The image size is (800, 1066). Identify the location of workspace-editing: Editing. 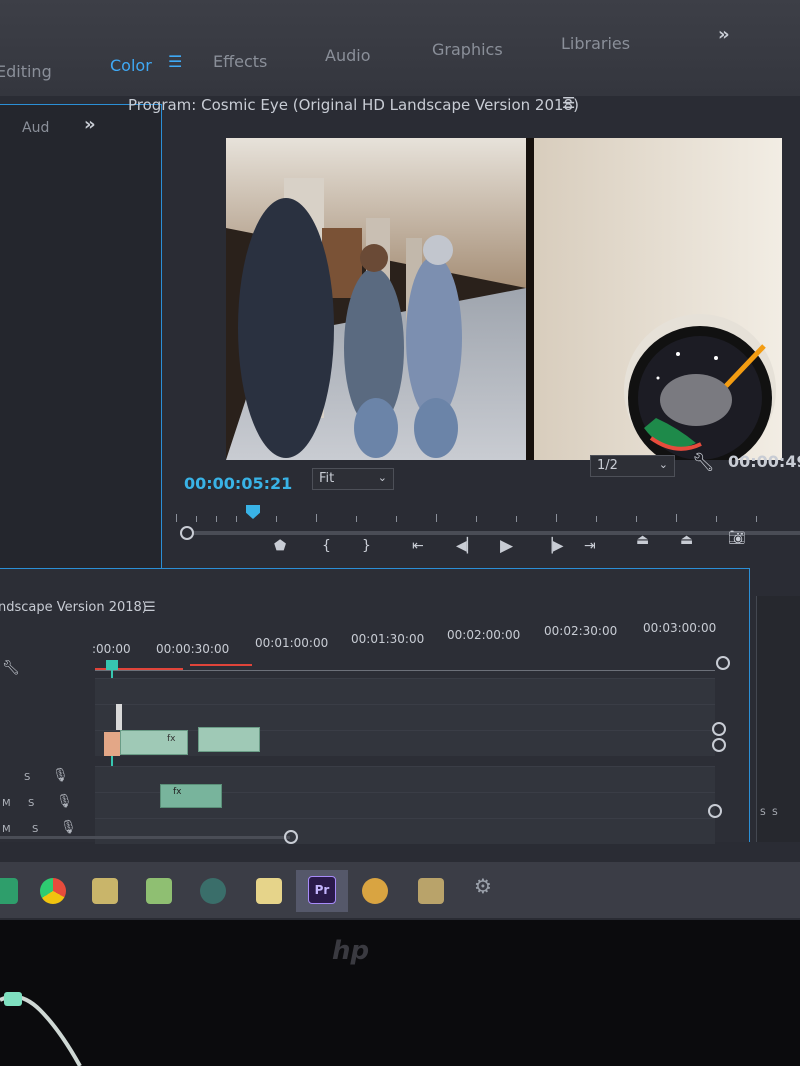
(26, 71).